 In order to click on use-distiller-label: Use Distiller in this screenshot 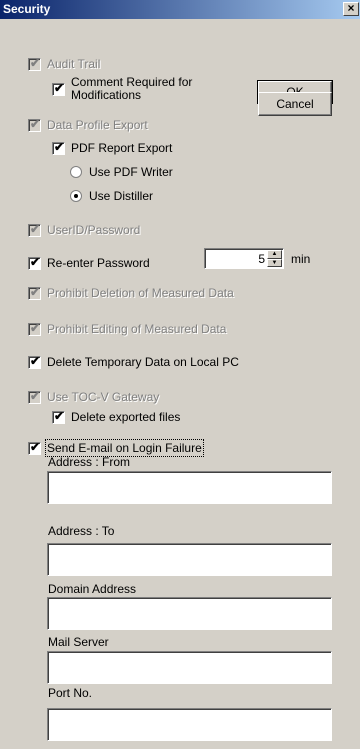, I will do `click(121, 196)`.